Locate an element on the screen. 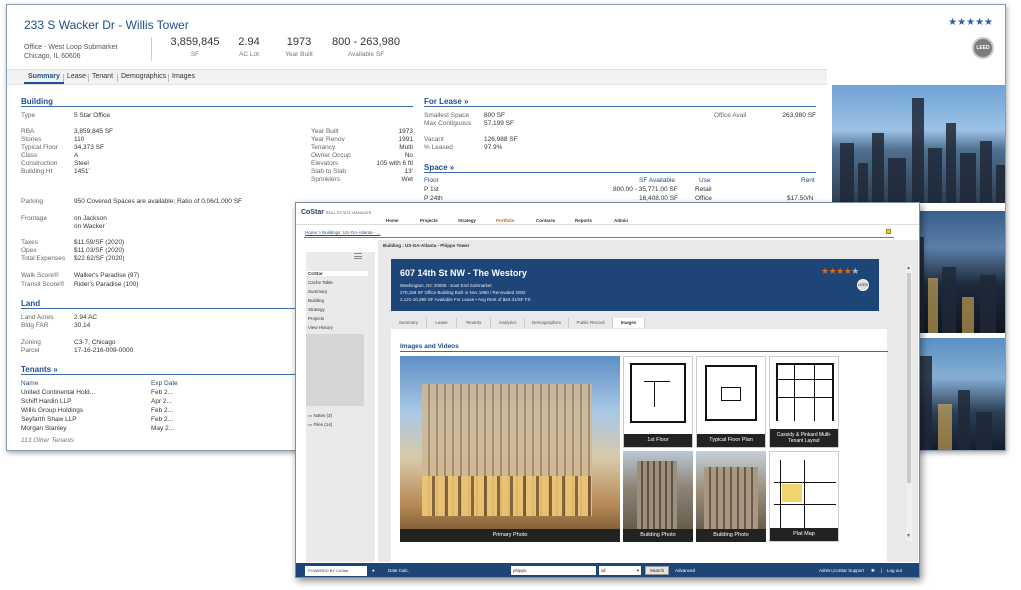 The height and width of the screenshot is (590, 1021). space-col-floor: Floor is located at coordinates (431, 180).